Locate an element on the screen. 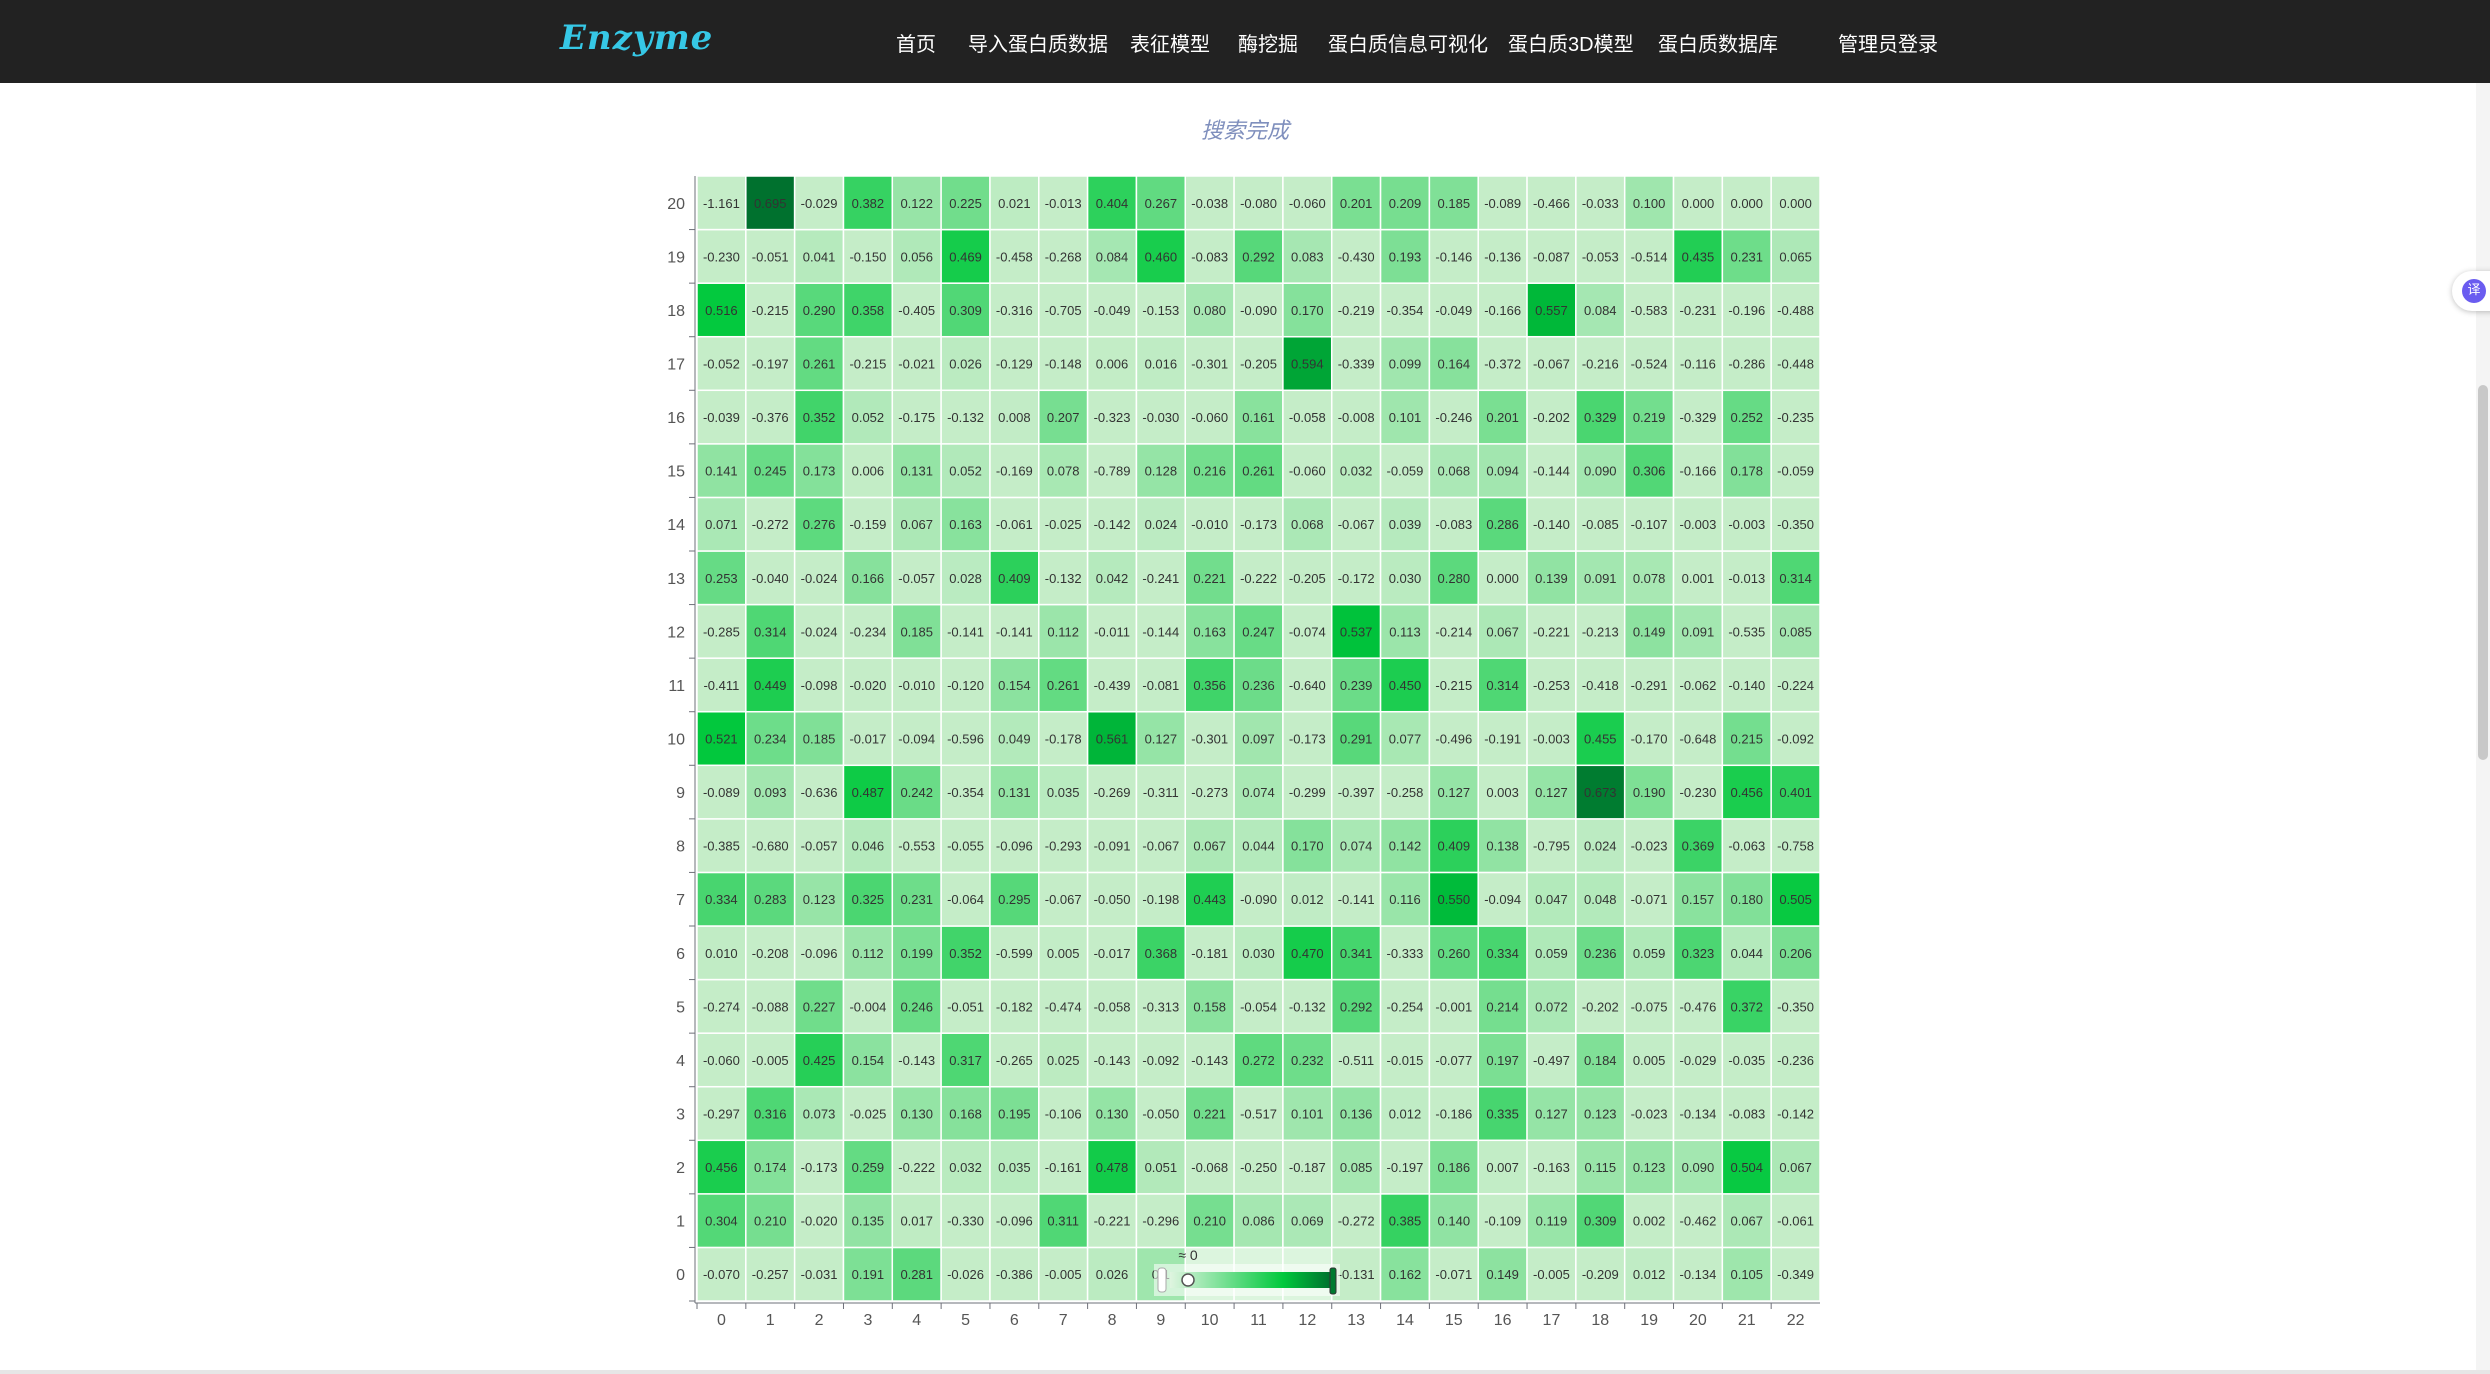 Image resolution: width=2490 pixels, height=1374 pixels. heatmap-cell-label: -0.214 is located at coordinates (1453, 631).